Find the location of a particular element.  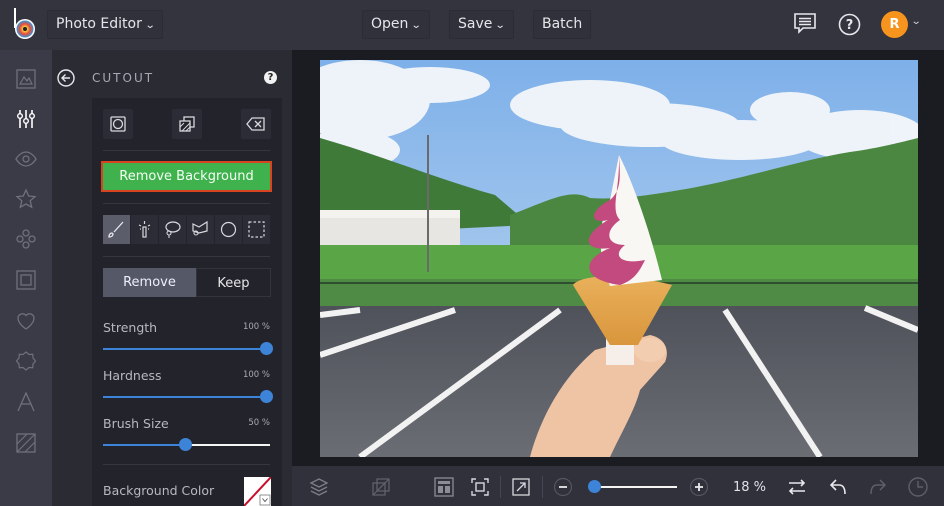

app-menu-button: Photo Editor ⌄ is located at coordinates (105, 24).